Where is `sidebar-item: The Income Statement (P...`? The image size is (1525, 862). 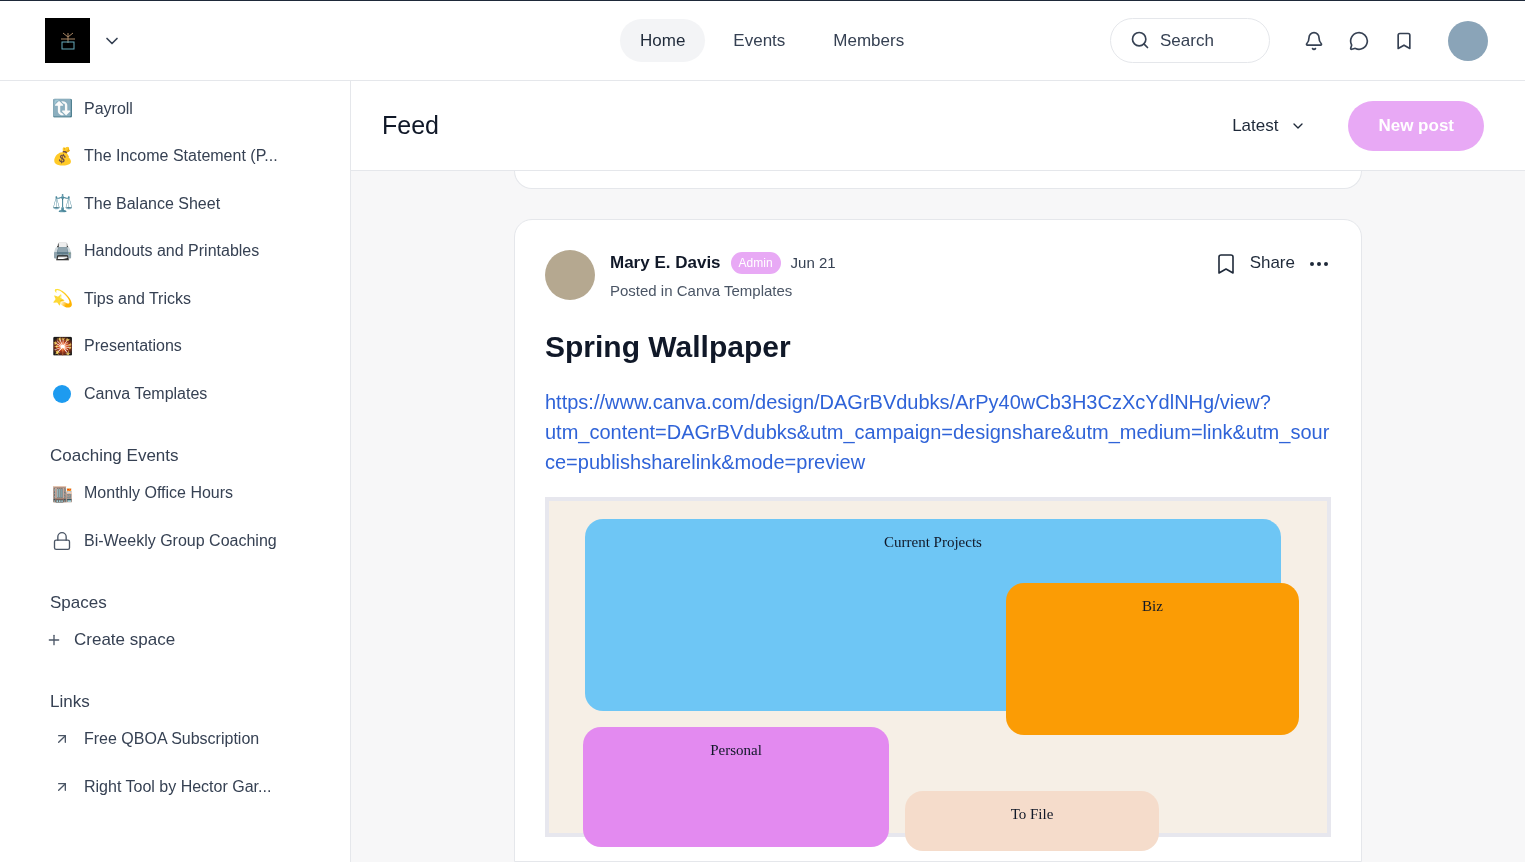 sidebar-item: The Income Statement (P... is located at coordinates (181, 156).